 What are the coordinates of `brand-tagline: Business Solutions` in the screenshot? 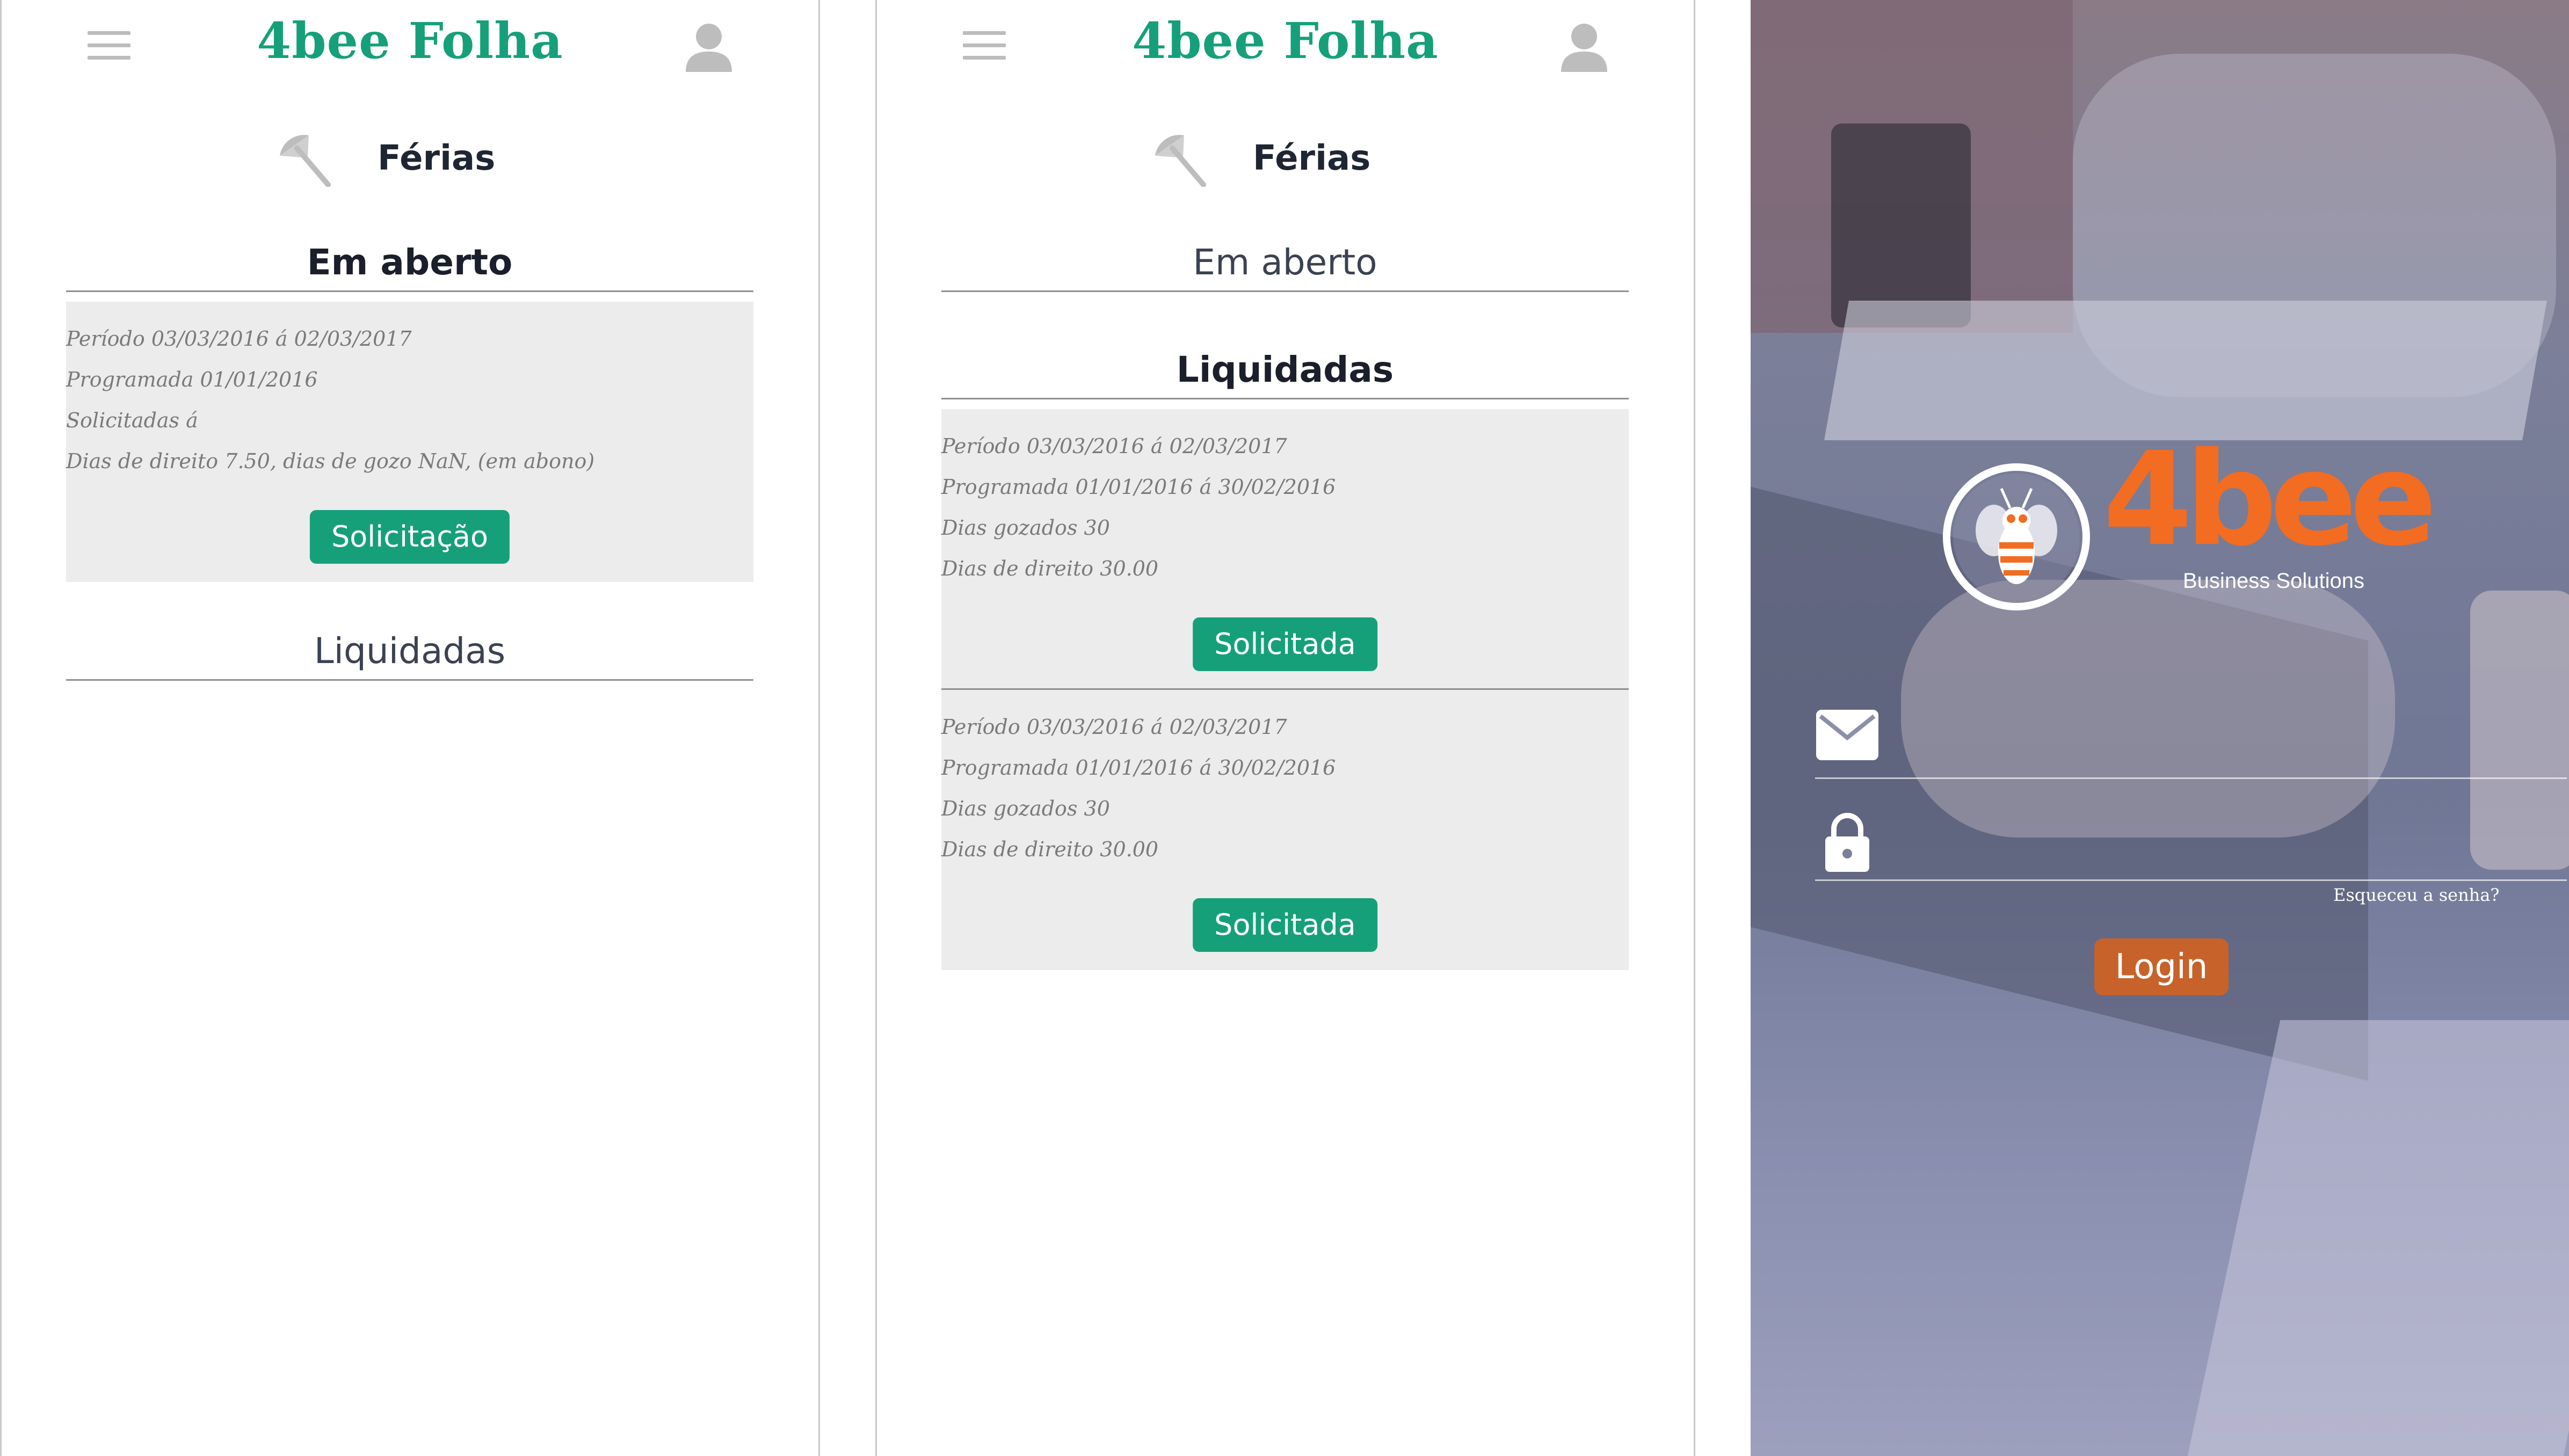 It's located at (2273, 581).